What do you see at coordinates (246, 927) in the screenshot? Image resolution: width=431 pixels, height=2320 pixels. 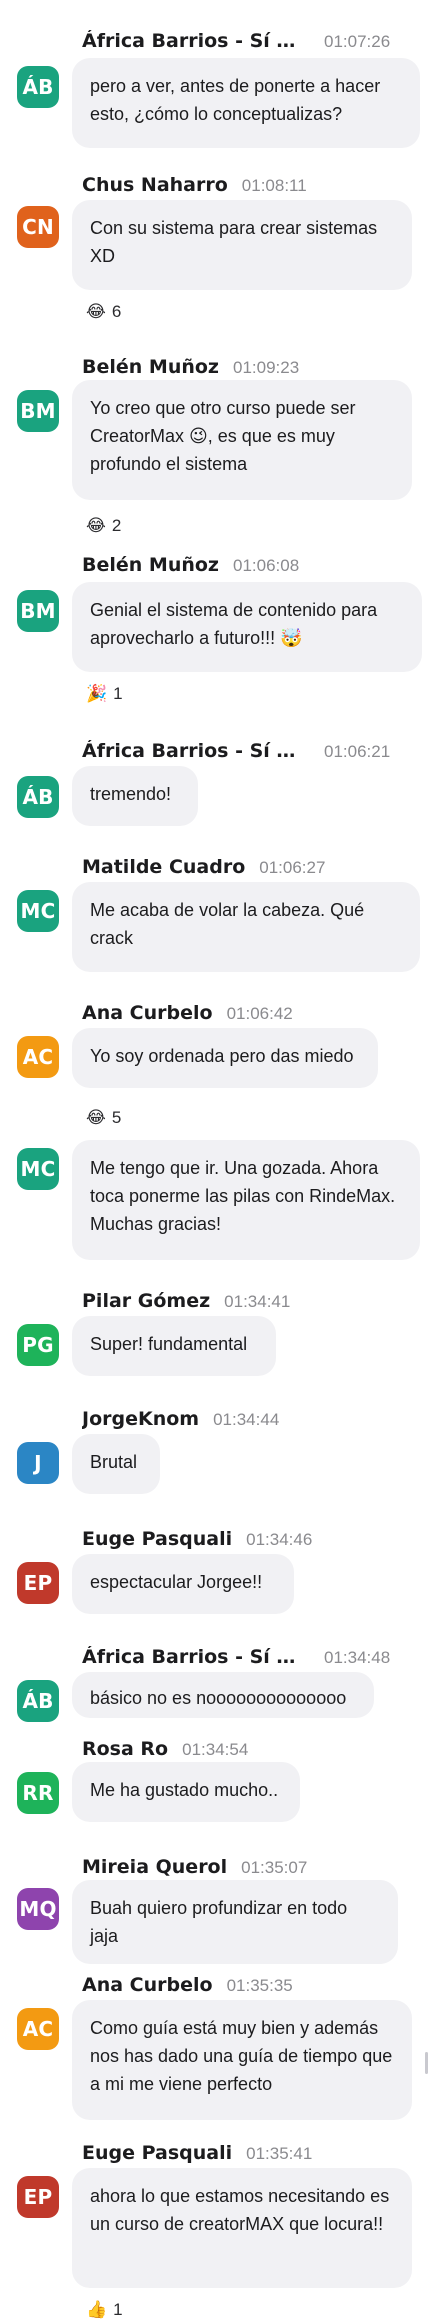 I see `message-bubble: Me acaba de volar la cabeza. Qué crack` at bounding box center [246, 927].